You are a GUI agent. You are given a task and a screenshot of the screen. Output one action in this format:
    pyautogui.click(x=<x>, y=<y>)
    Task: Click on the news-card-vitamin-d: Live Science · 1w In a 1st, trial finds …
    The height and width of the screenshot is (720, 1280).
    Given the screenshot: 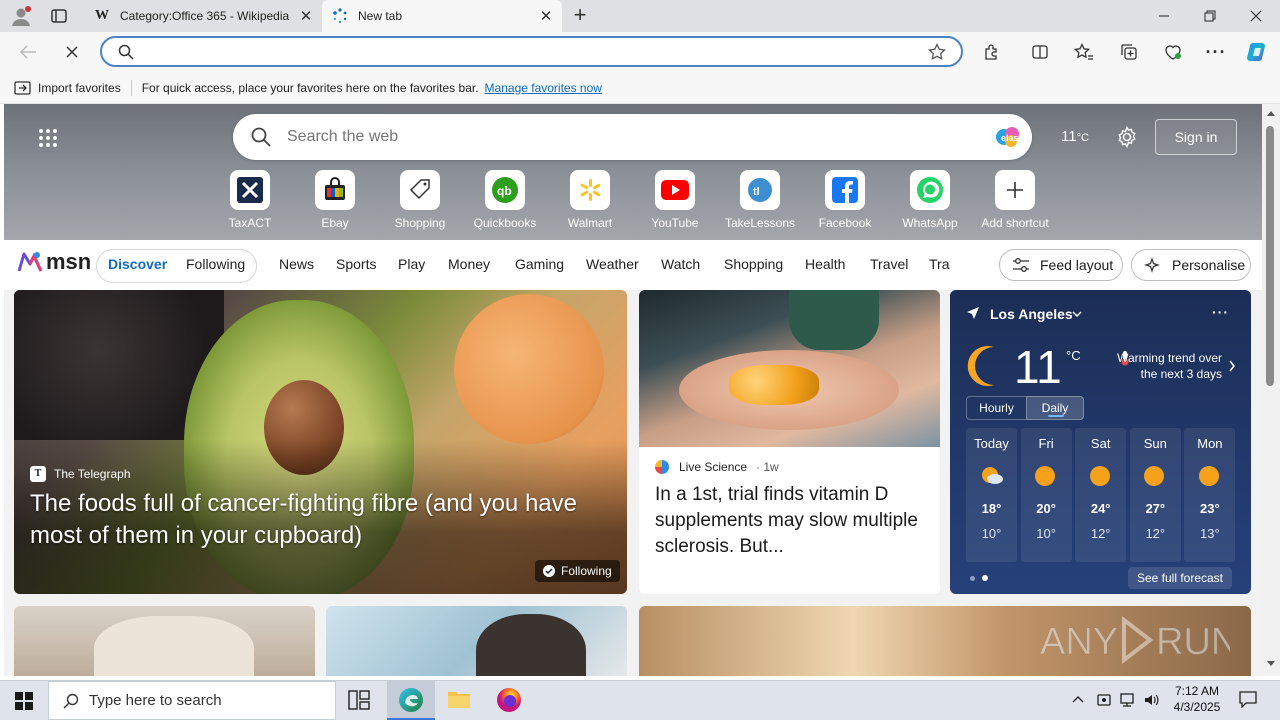 What is the action you would take?
    pyautogui.click(x=789, y=442)
    